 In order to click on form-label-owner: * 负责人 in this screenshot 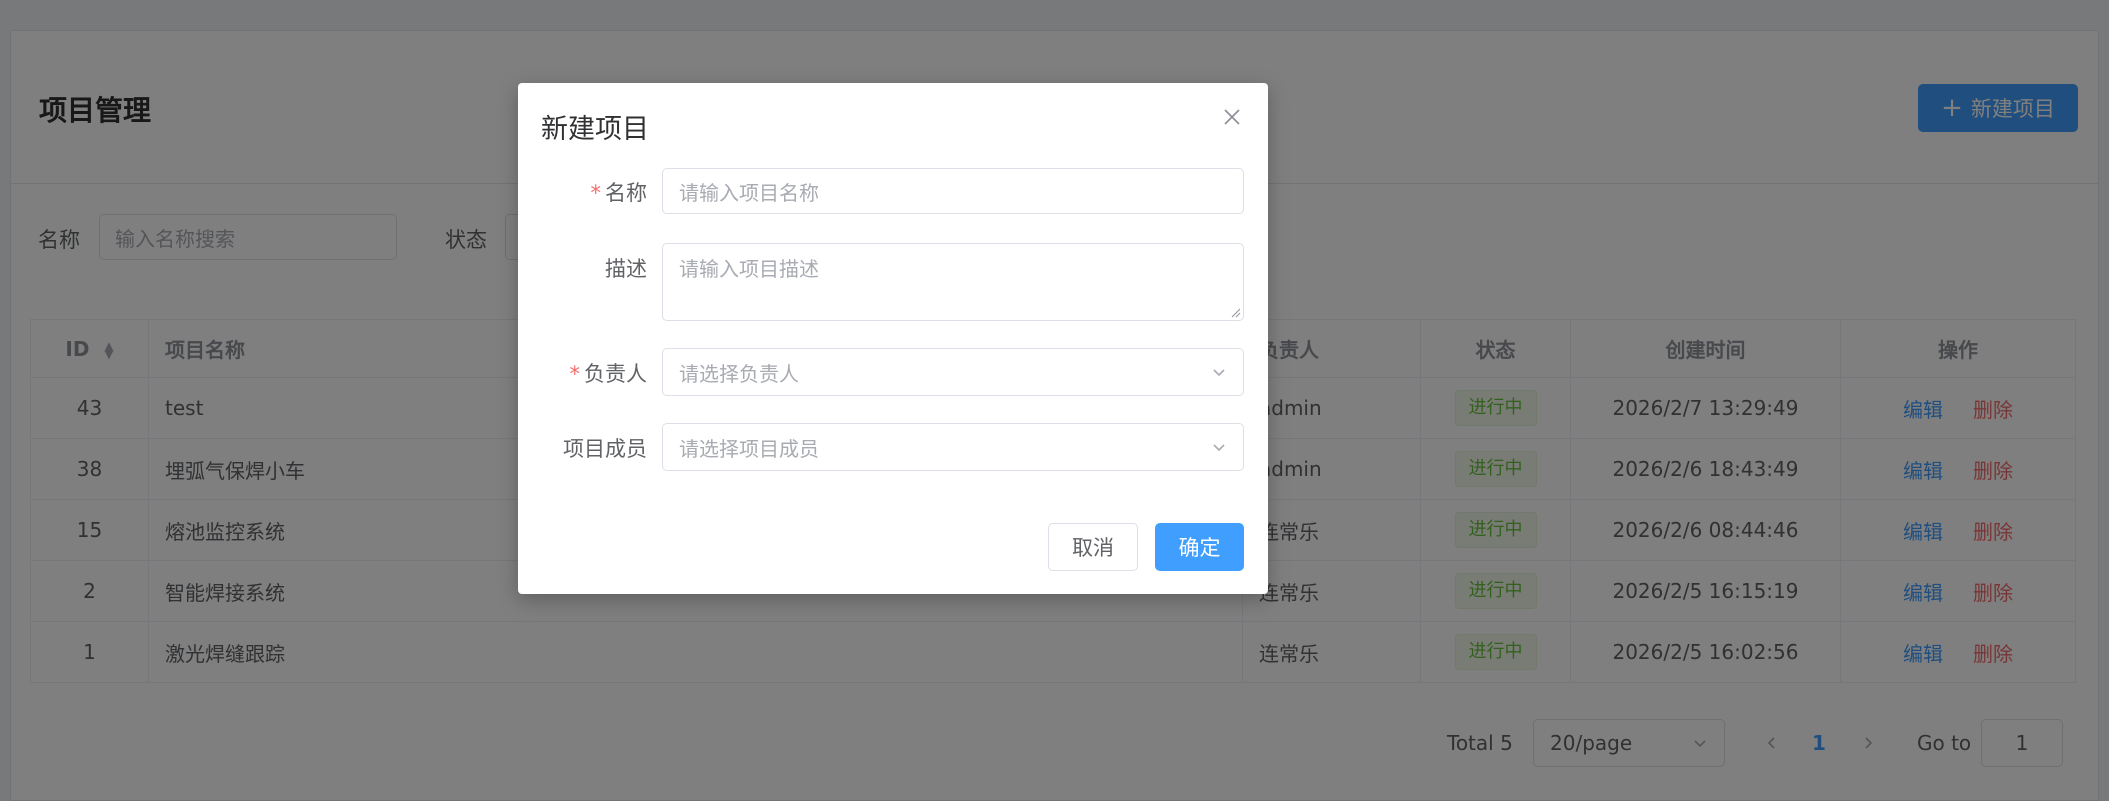, I will do `click(608, 374)`.